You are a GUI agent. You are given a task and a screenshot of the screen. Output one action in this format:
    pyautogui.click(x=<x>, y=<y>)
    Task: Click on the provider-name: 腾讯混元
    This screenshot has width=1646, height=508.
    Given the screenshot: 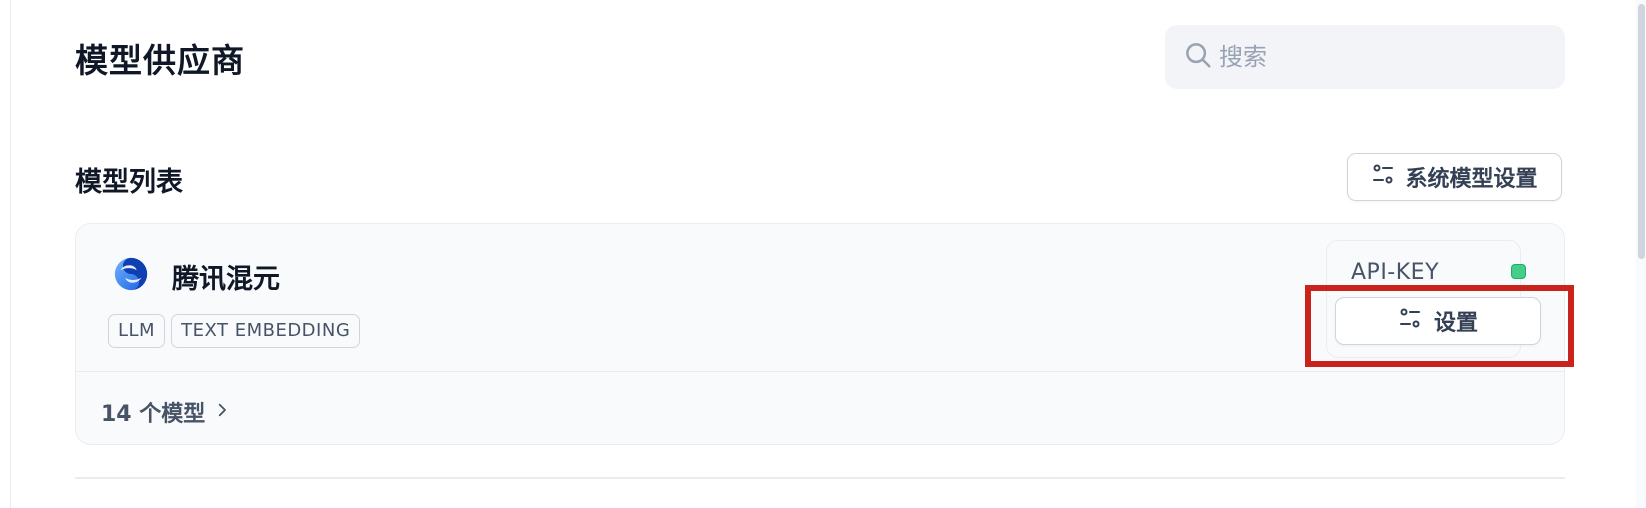 What is the action you would take?
    pyautogui.click(x=226, y=279)
    